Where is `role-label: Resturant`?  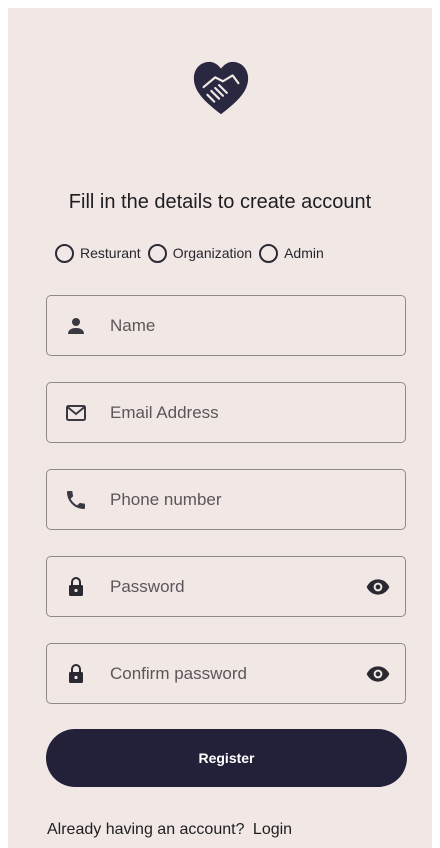 role-label: Resturant is located at coordinates (110, 253).